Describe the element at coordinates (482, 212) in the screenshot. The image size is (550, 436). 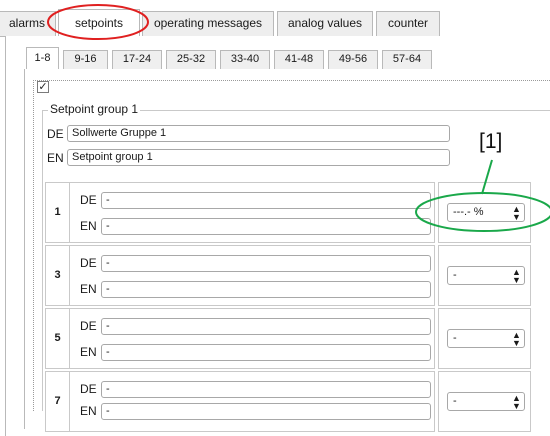
I see `unit-highlight-ellipse` at that location.